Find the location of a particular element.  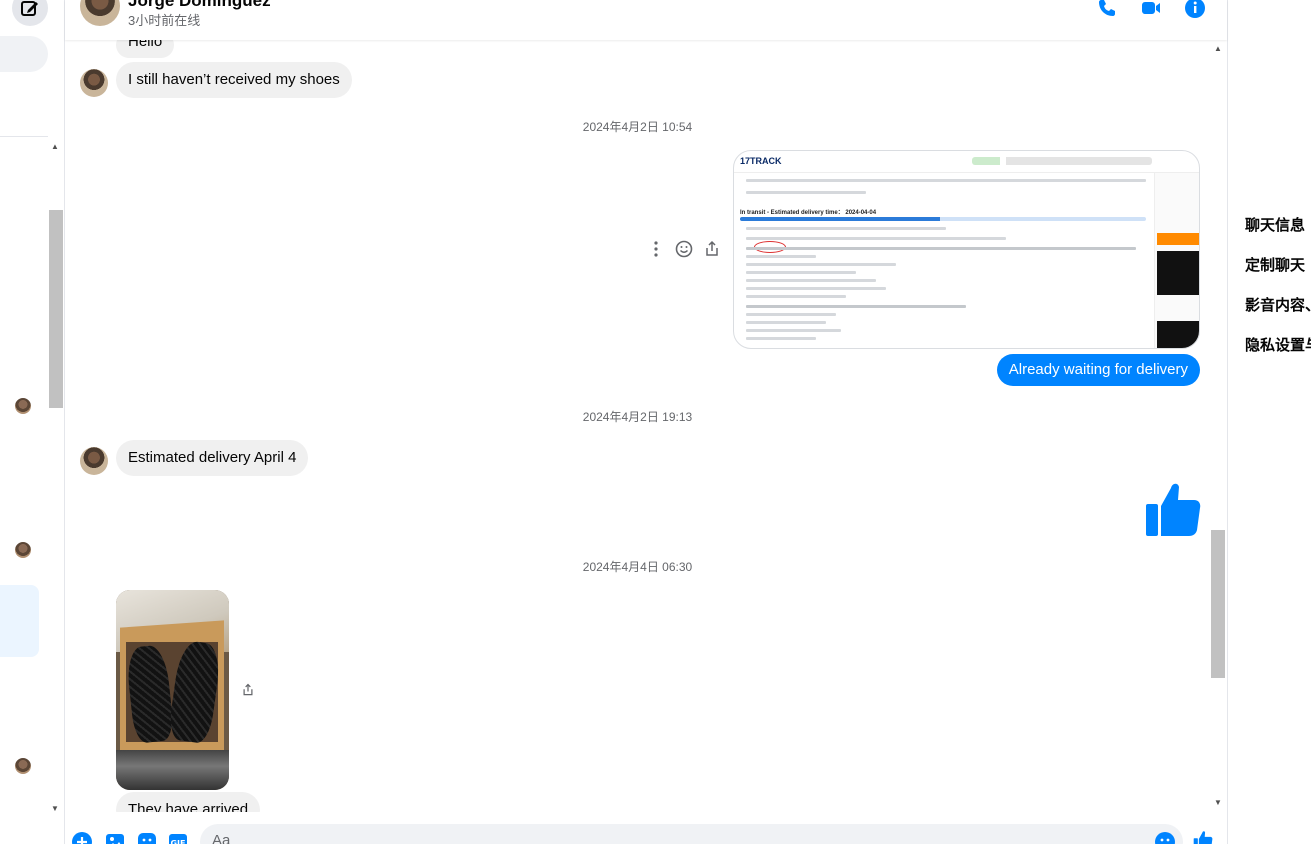

tracking-header: 17TRACK is located at coordinates (966, 162).